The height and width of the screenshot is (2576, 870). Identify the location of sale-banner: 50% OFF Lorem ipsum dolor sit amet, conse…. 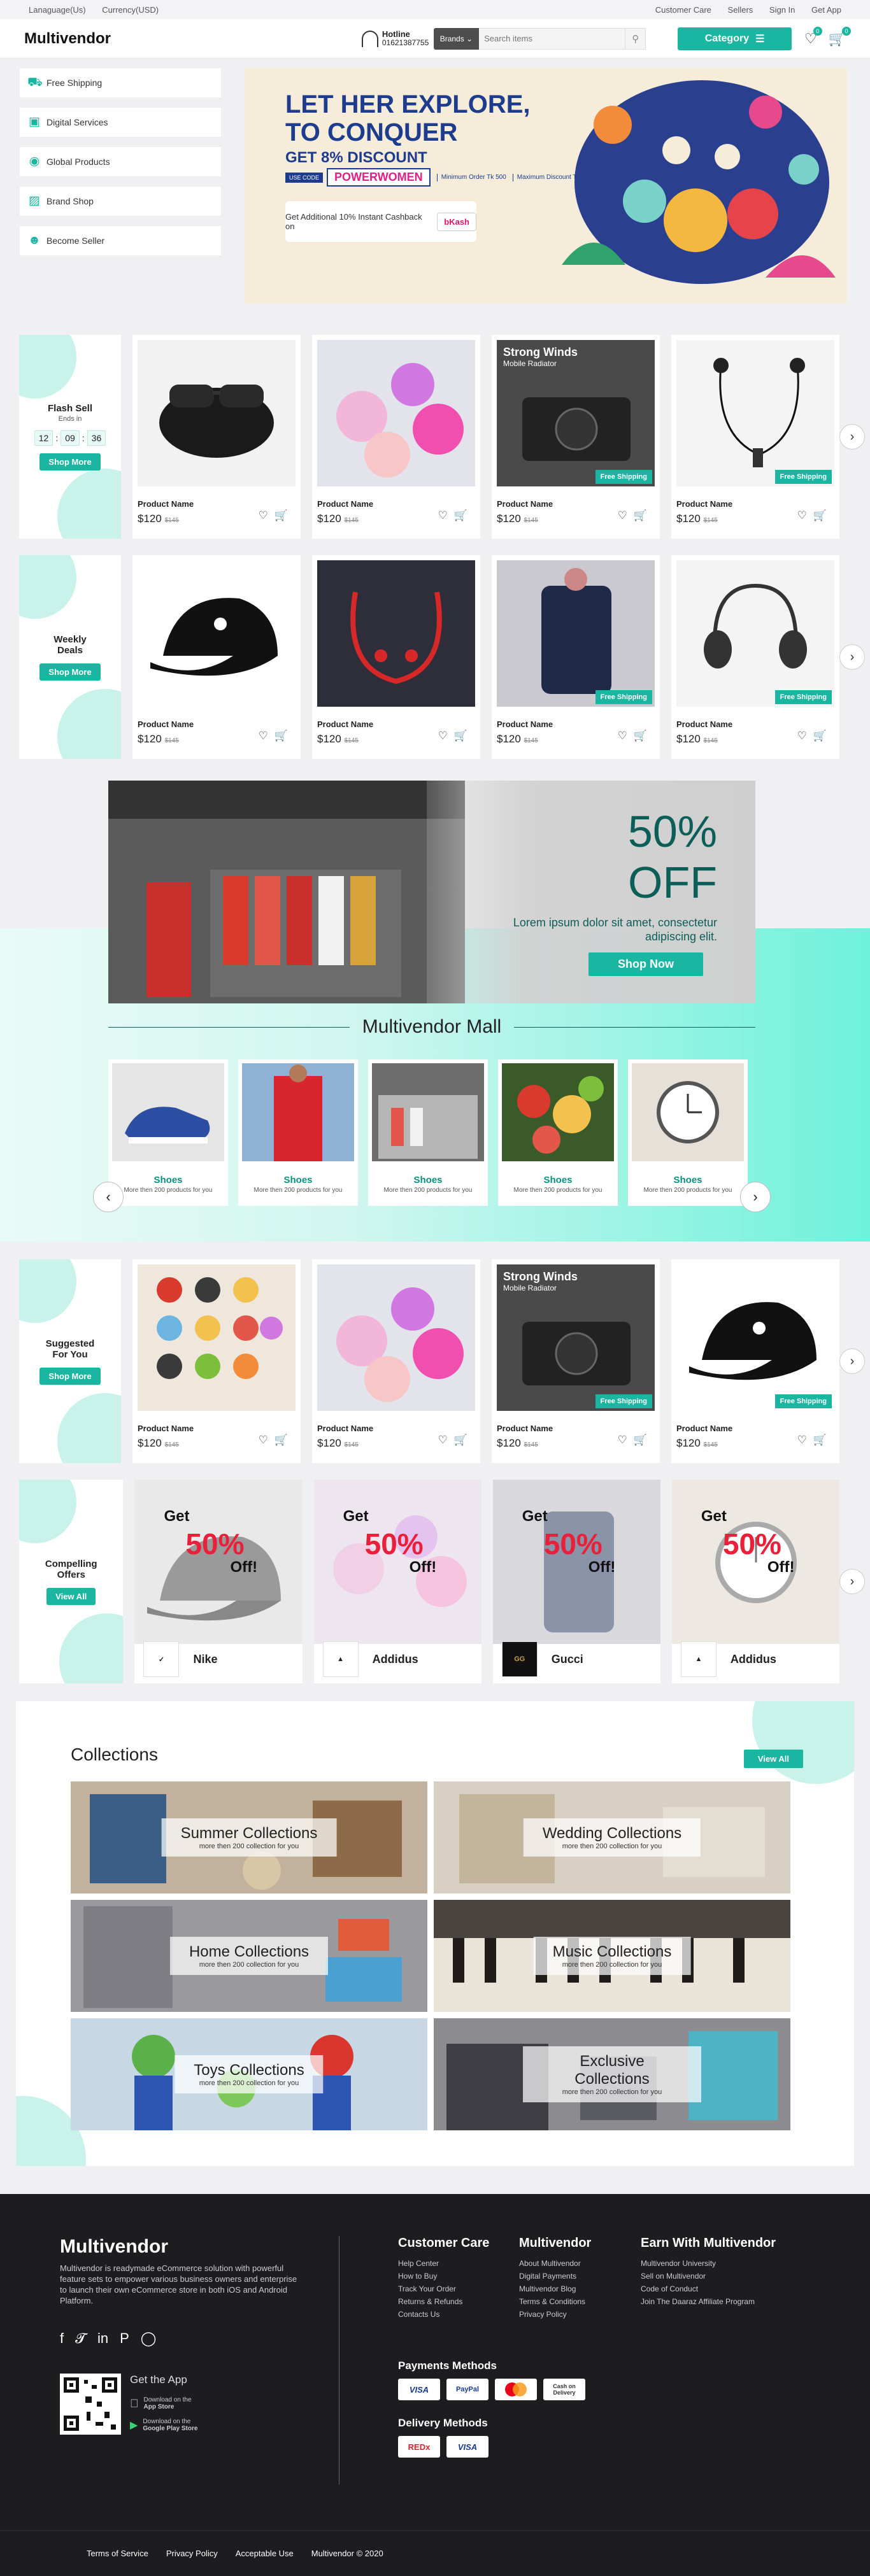
(431, 892).